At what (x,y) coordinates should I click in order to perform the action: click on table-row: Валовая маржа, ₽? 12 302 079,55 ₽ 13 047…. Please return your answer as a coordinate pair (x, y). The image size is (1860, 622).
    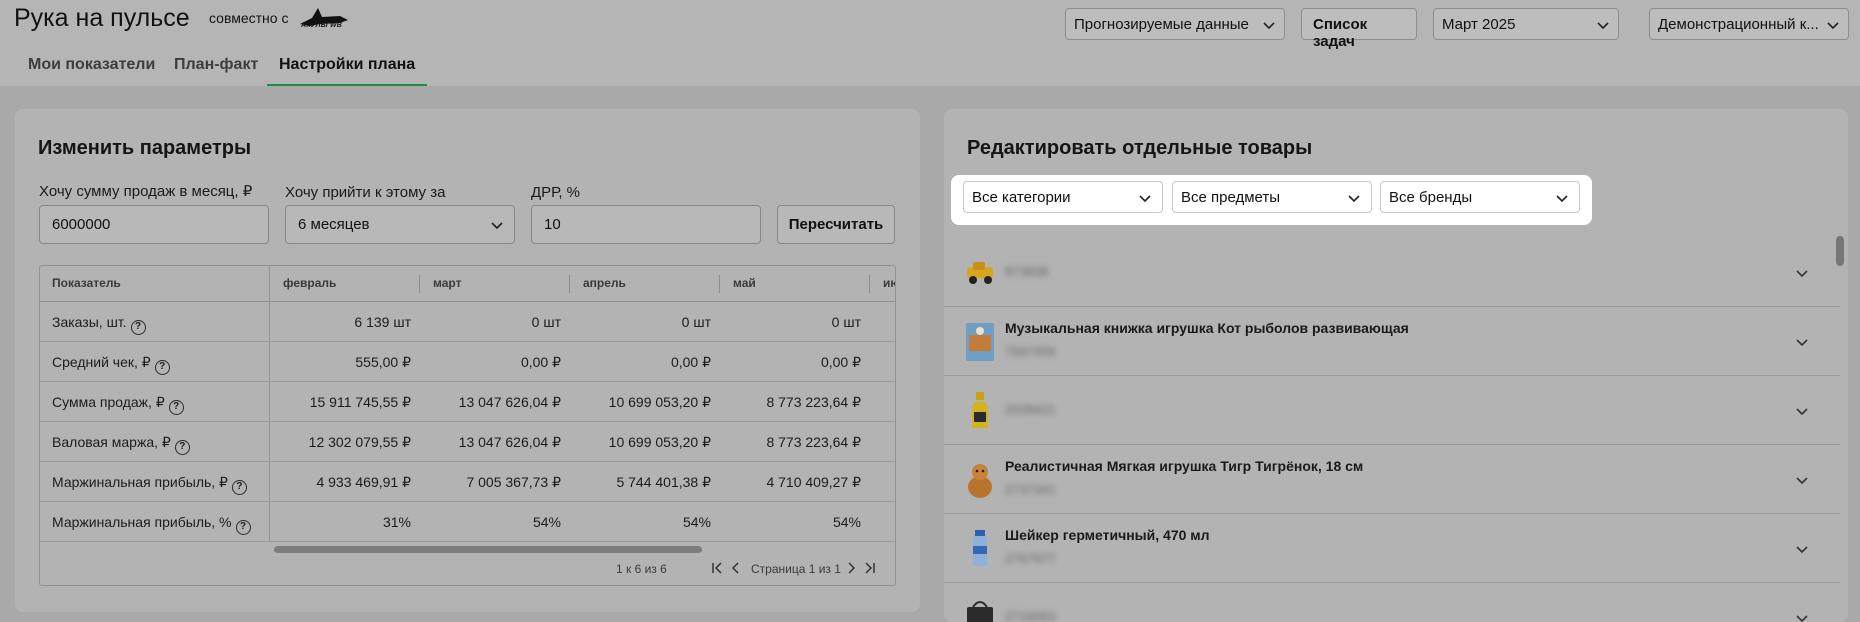
    Looking at the image, I should click on (467, 442).